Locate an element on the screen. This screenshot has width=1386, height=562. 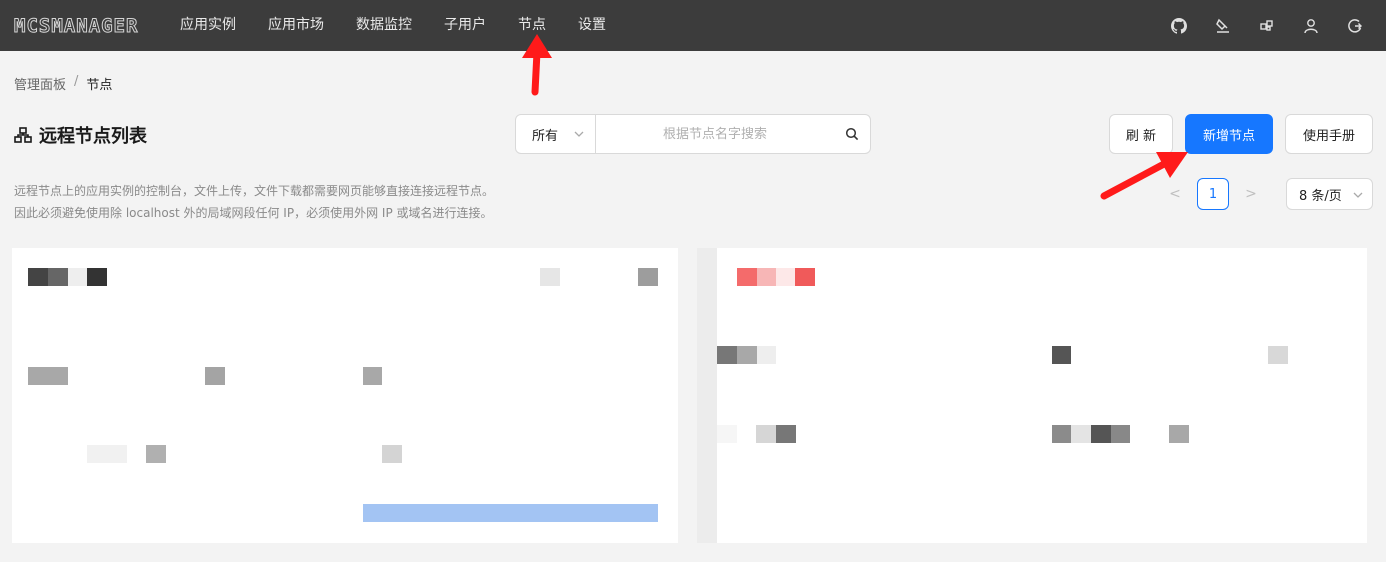
main-nav: 应用实例 应用市场 数据监控 子用户 节点 设置 is located at coordinates (409, 25).